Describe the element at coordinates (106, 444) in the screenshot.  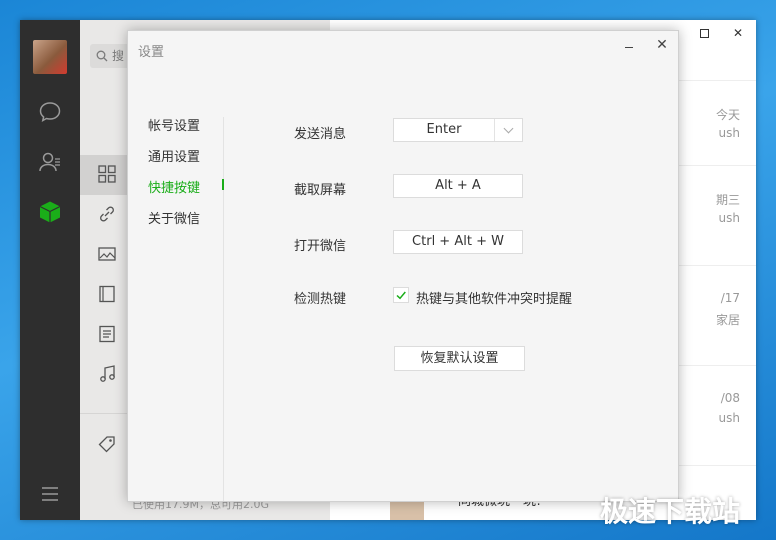
I see `tag-icon` at that location.